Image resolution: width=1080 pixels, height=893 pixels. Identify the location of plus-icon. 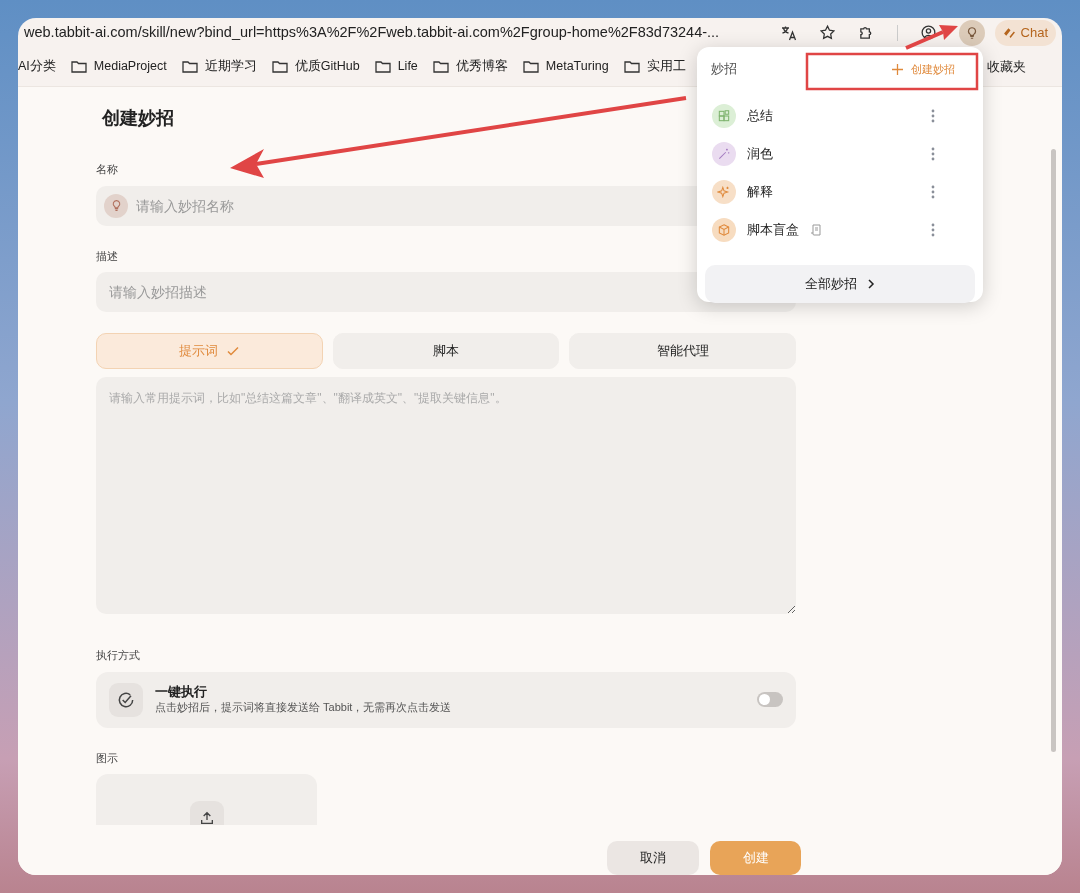
(897, 69).